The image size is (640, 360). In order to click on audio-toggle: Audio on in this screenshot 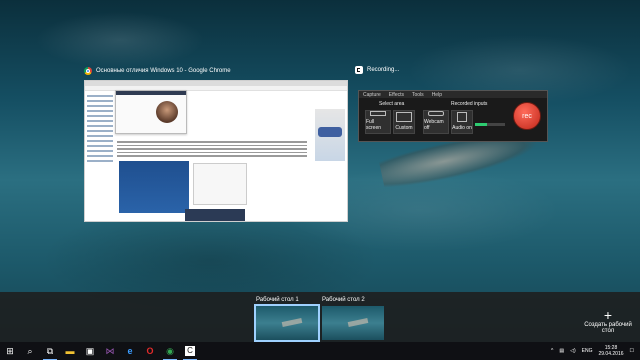, I will do `click(462, 122)`.